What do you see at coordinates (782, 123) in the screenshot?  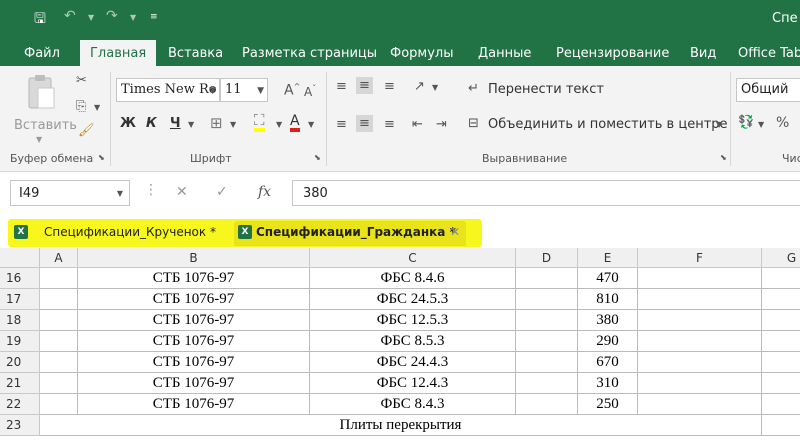 I see `percent-icon: %` at bounding box center [782, 123].